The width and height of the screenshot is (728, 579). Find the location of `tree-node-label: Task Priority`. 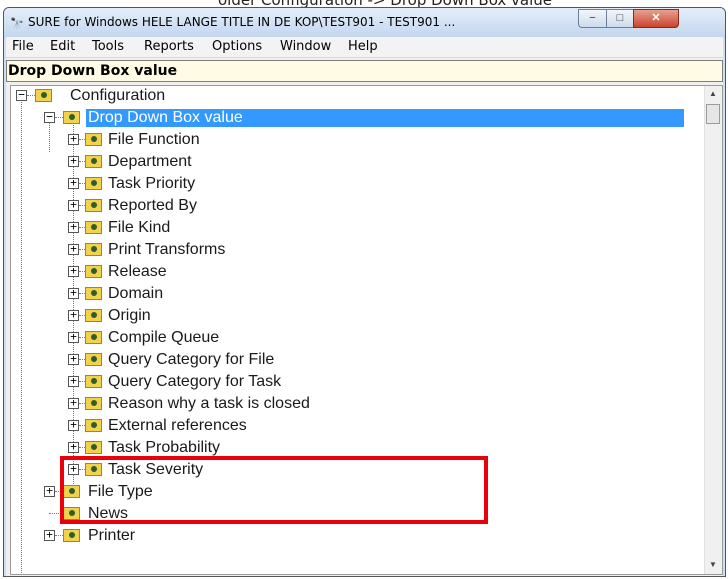

tree-node-label: Task Priority is located at coordinates (152, 183).